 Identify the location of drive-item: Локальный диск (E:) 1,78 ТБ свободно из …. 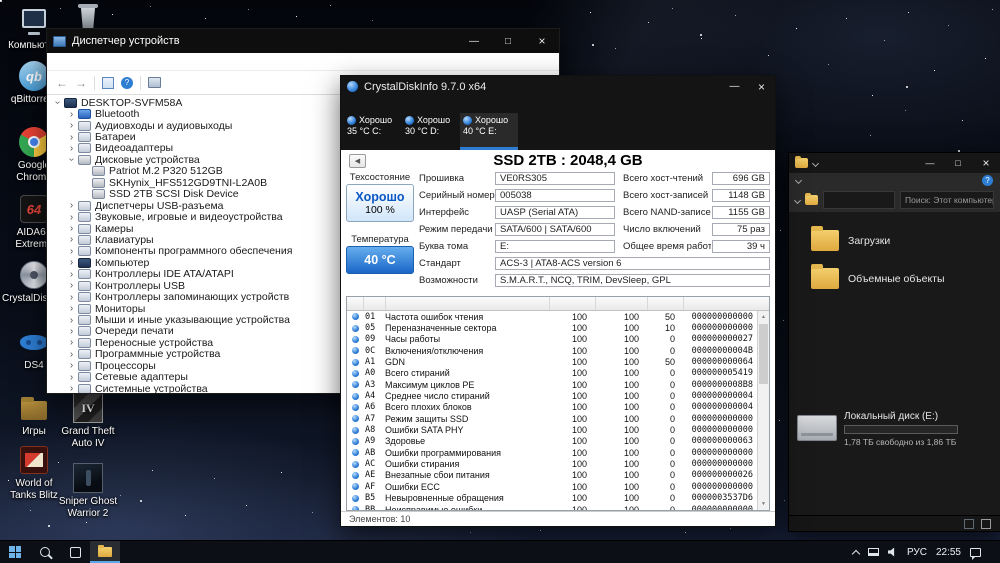
(877, 429).